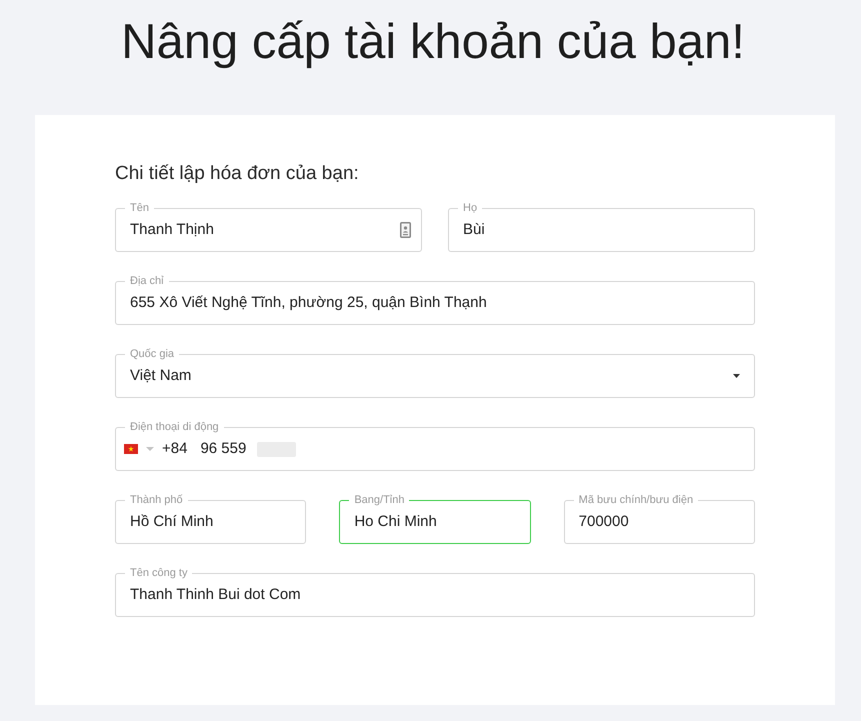 The width and height of the screenshot is (861, 721). Describe the element at coordinates (431, 376) in the screenshot. I see `country-select: Việt Nam` at that location.